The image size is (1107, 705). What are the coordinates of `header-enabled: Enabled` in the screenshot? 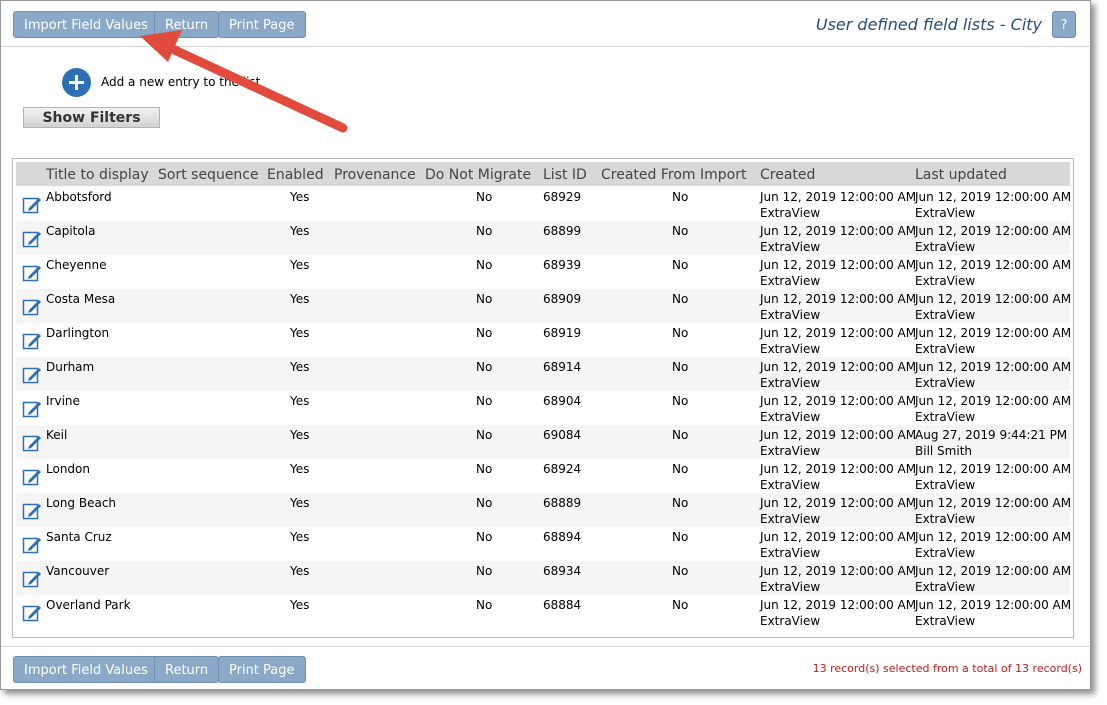 It's located at (295, 175).